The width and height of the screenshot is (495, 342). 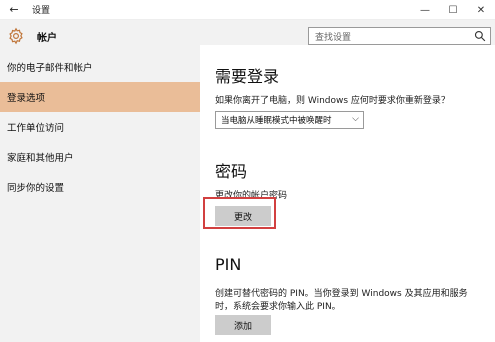 What do you see at coordinates (239, 213) in the screenshot?
I see `highlight-box` at bounding box center [239, 213].